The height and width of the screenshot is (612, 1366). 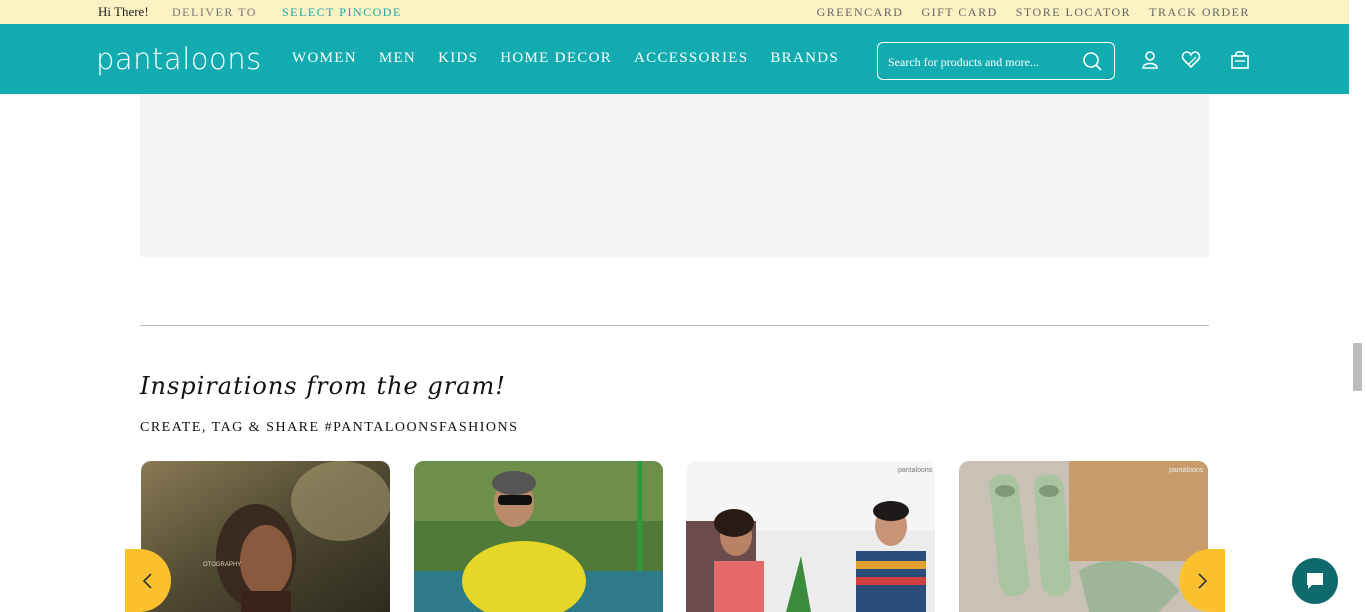 What do you see at coordinates (674, 325) in the screenshot?
I see `section-divider` at bounding box center [674, 325].